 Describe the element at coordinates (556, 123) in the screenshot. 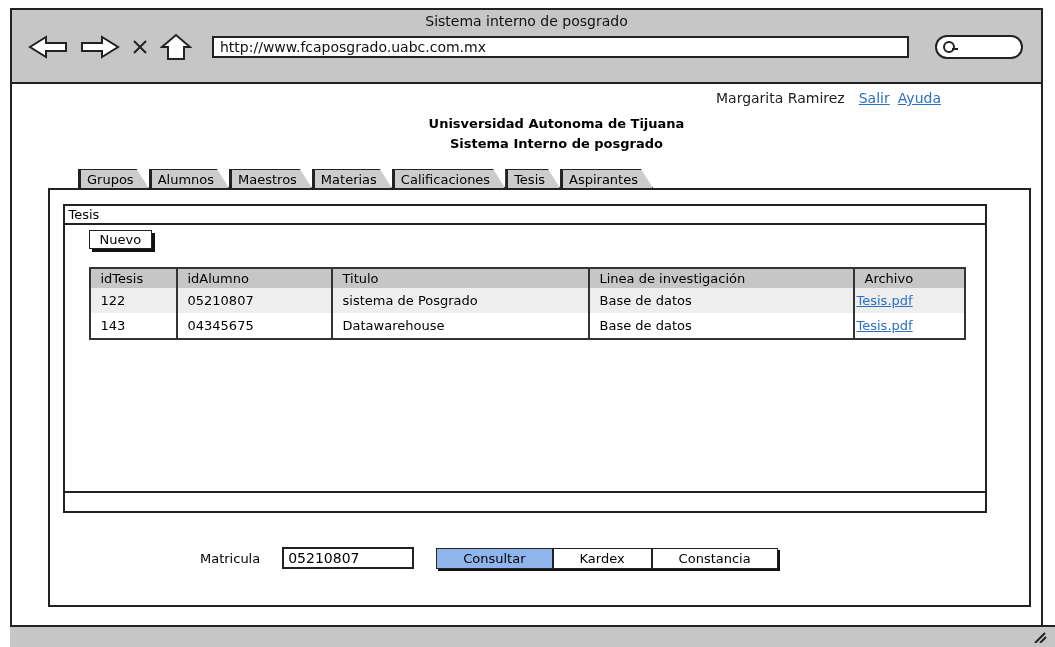

I see `page-heading: Unisversidad Autonoma de Tijuana` at that location.